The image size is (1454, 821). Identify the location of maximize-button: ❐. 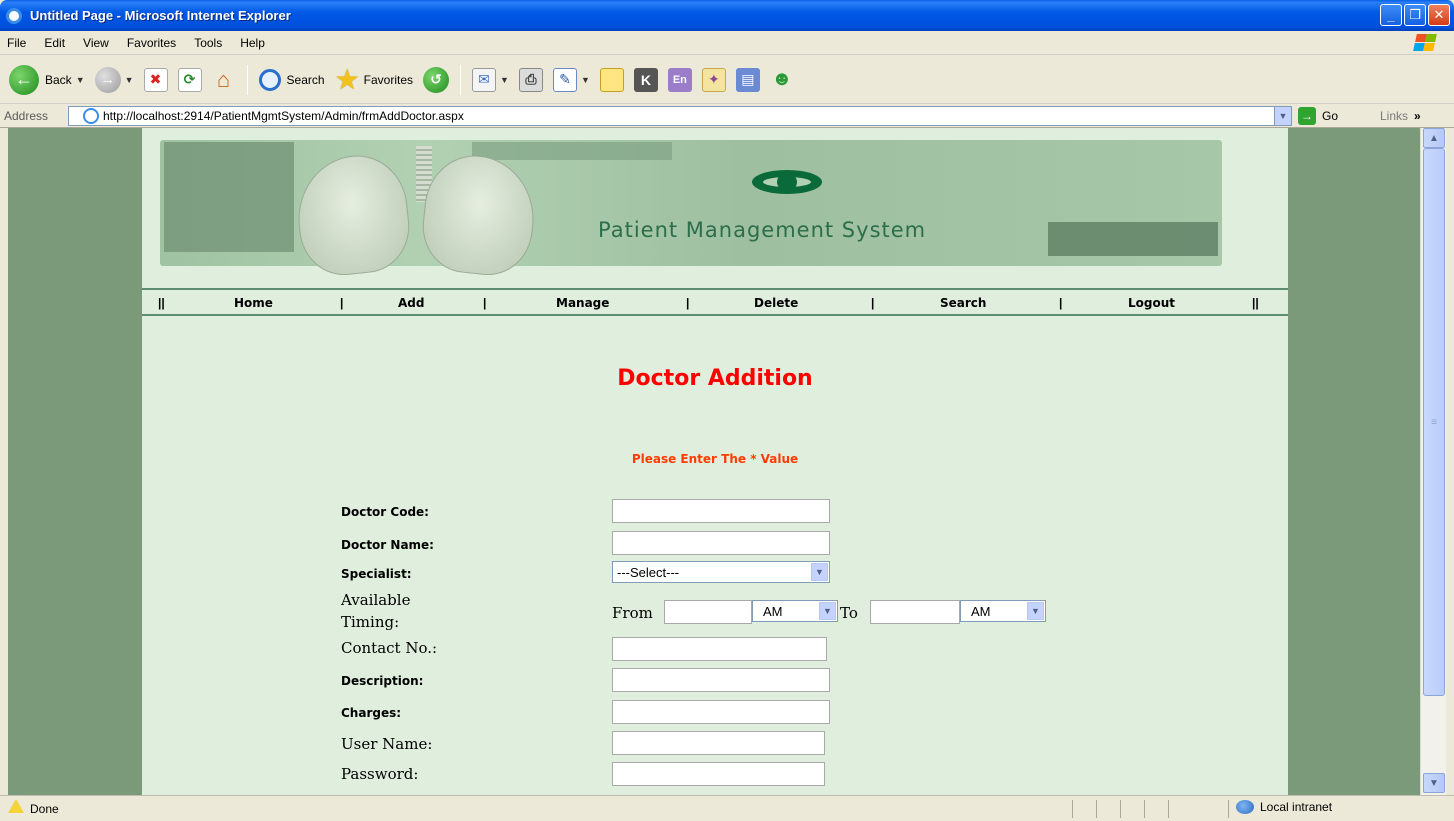
(1415, 15).